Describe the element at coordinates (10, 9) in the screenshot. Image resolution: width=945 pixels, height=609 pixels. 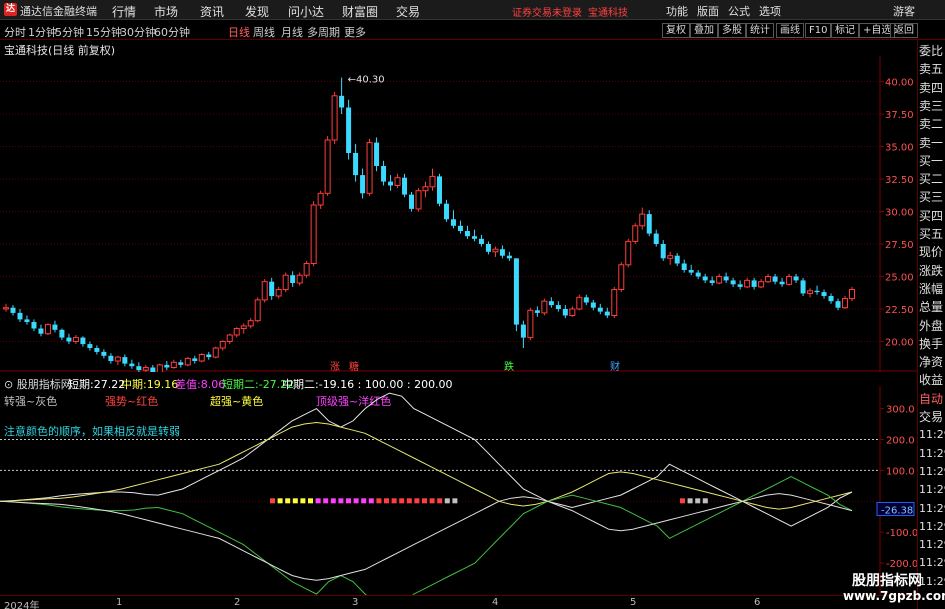
I see `app-logo-icon: 达` at that location.